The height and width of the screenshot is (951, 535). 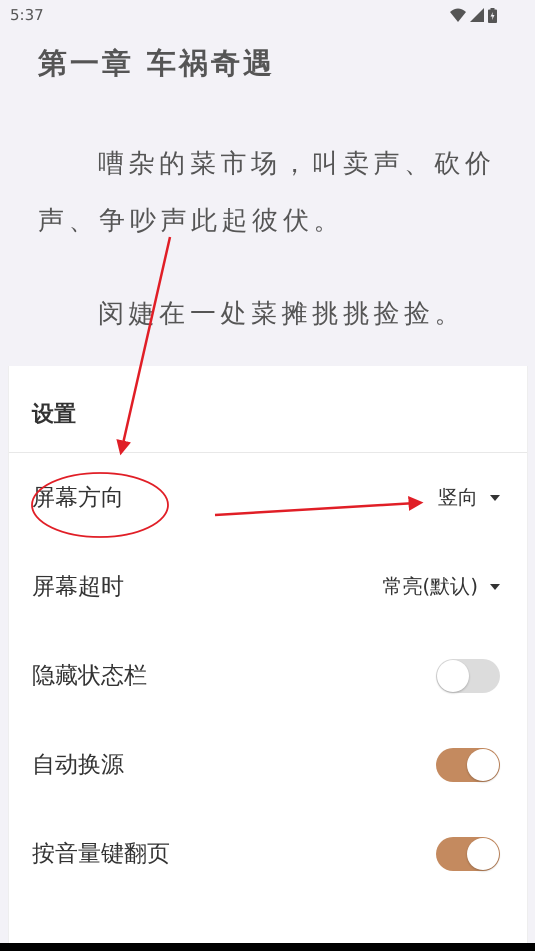 What do you see at coordinates (27, 15) in the screenshot?
I see `status-time: 5:37` at bounding box center [27, 15].